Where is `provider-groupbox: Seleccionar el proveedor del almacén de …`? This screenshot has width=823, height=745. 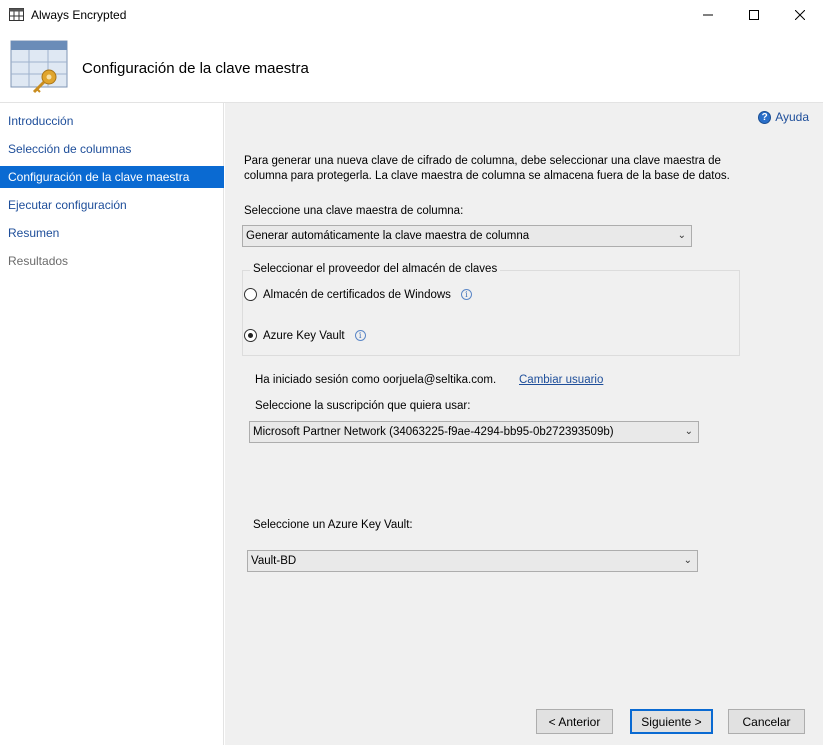 provider-groupbox: Seleccionar el proveedor del almacén de … is located at coordinates (491, 309).